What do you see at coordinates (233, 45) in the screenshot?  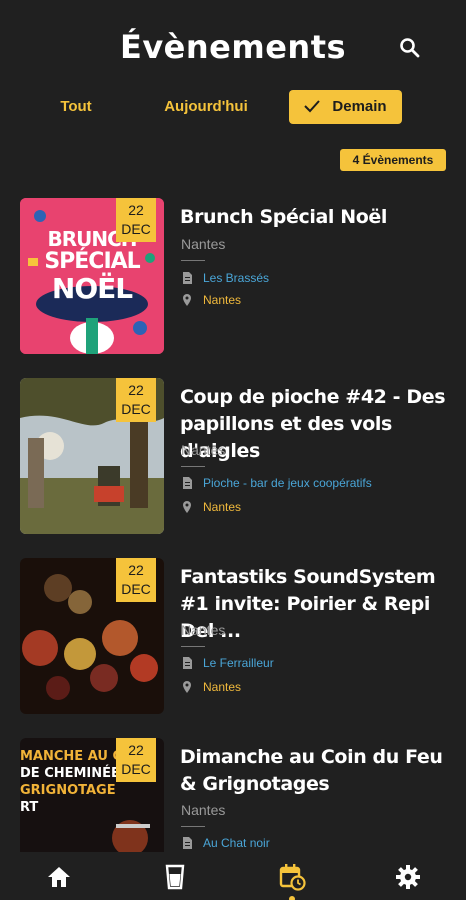 I see `app-header: Évènements` at bounding box center [233, 45].